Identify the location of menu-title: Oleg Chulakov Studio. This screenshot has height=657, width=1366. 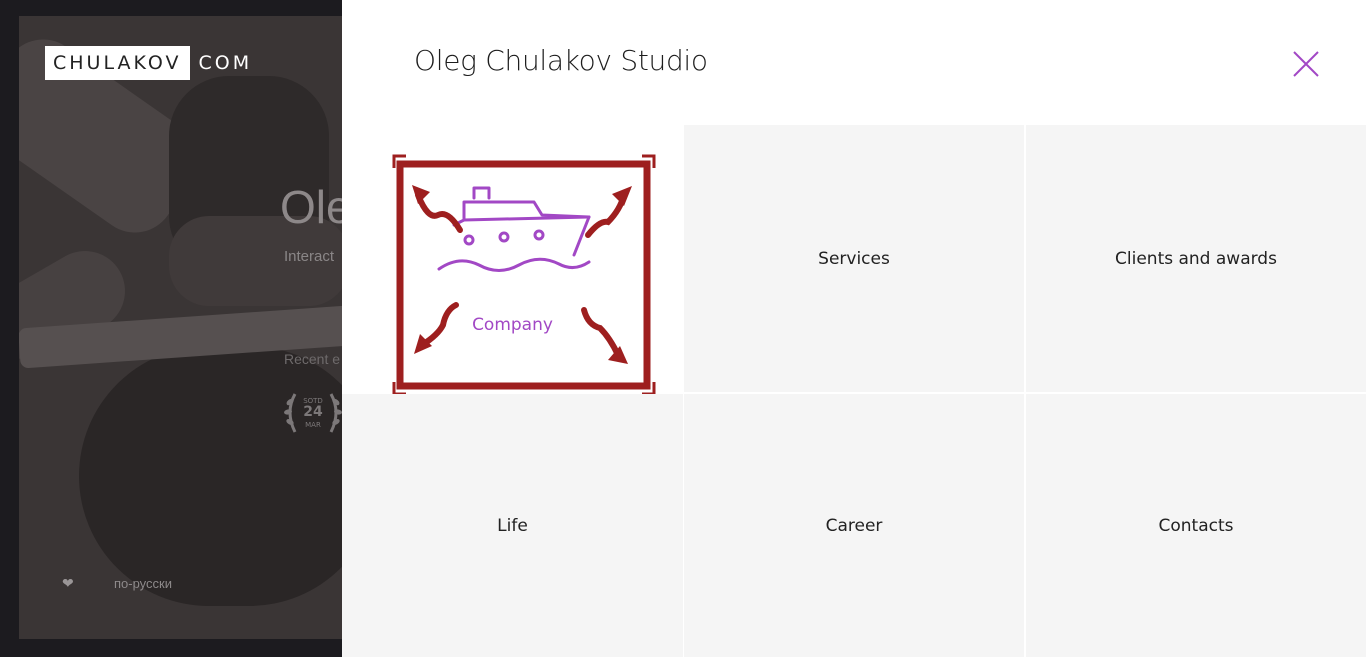
(561, 60).